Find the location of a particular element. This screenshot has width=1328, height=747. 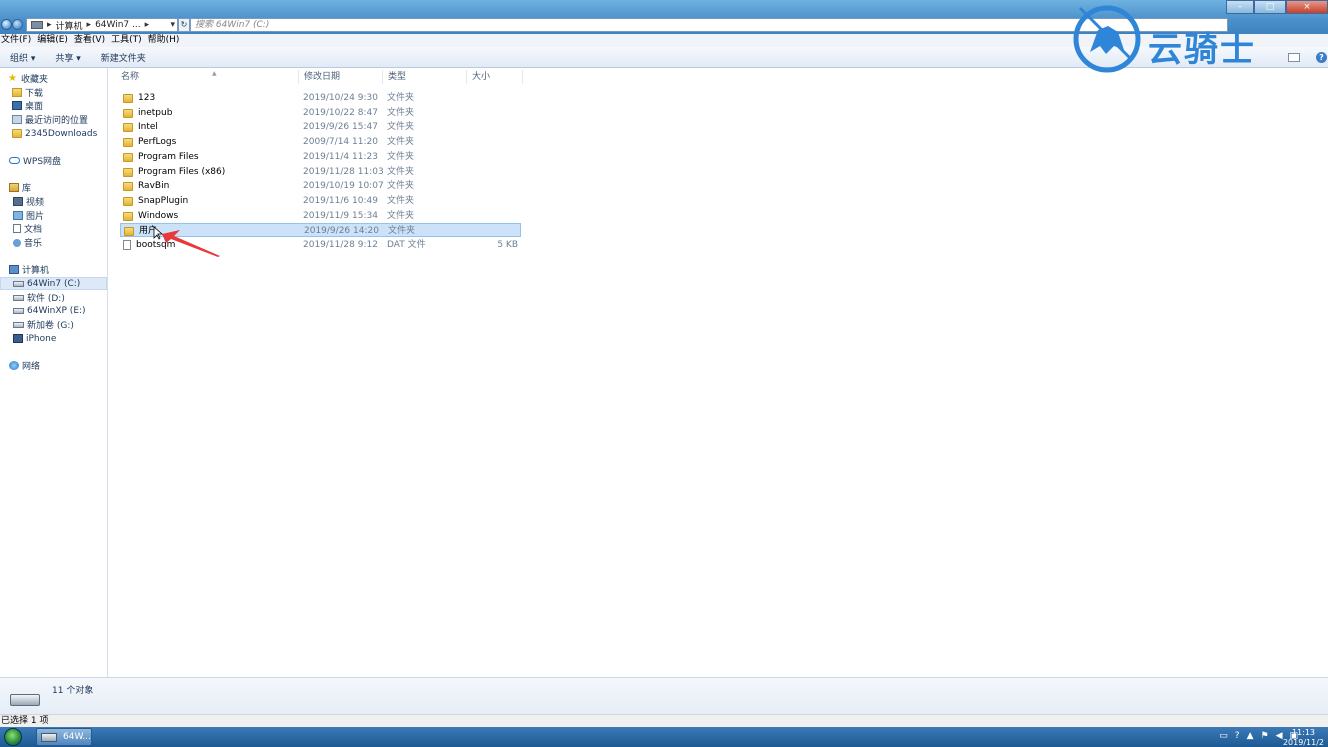

taskbar: 64W... ▭ ? ▲ ⚑ ◀ ▣ 11:13 2019/11/2 is located at coordinates (664, 737).